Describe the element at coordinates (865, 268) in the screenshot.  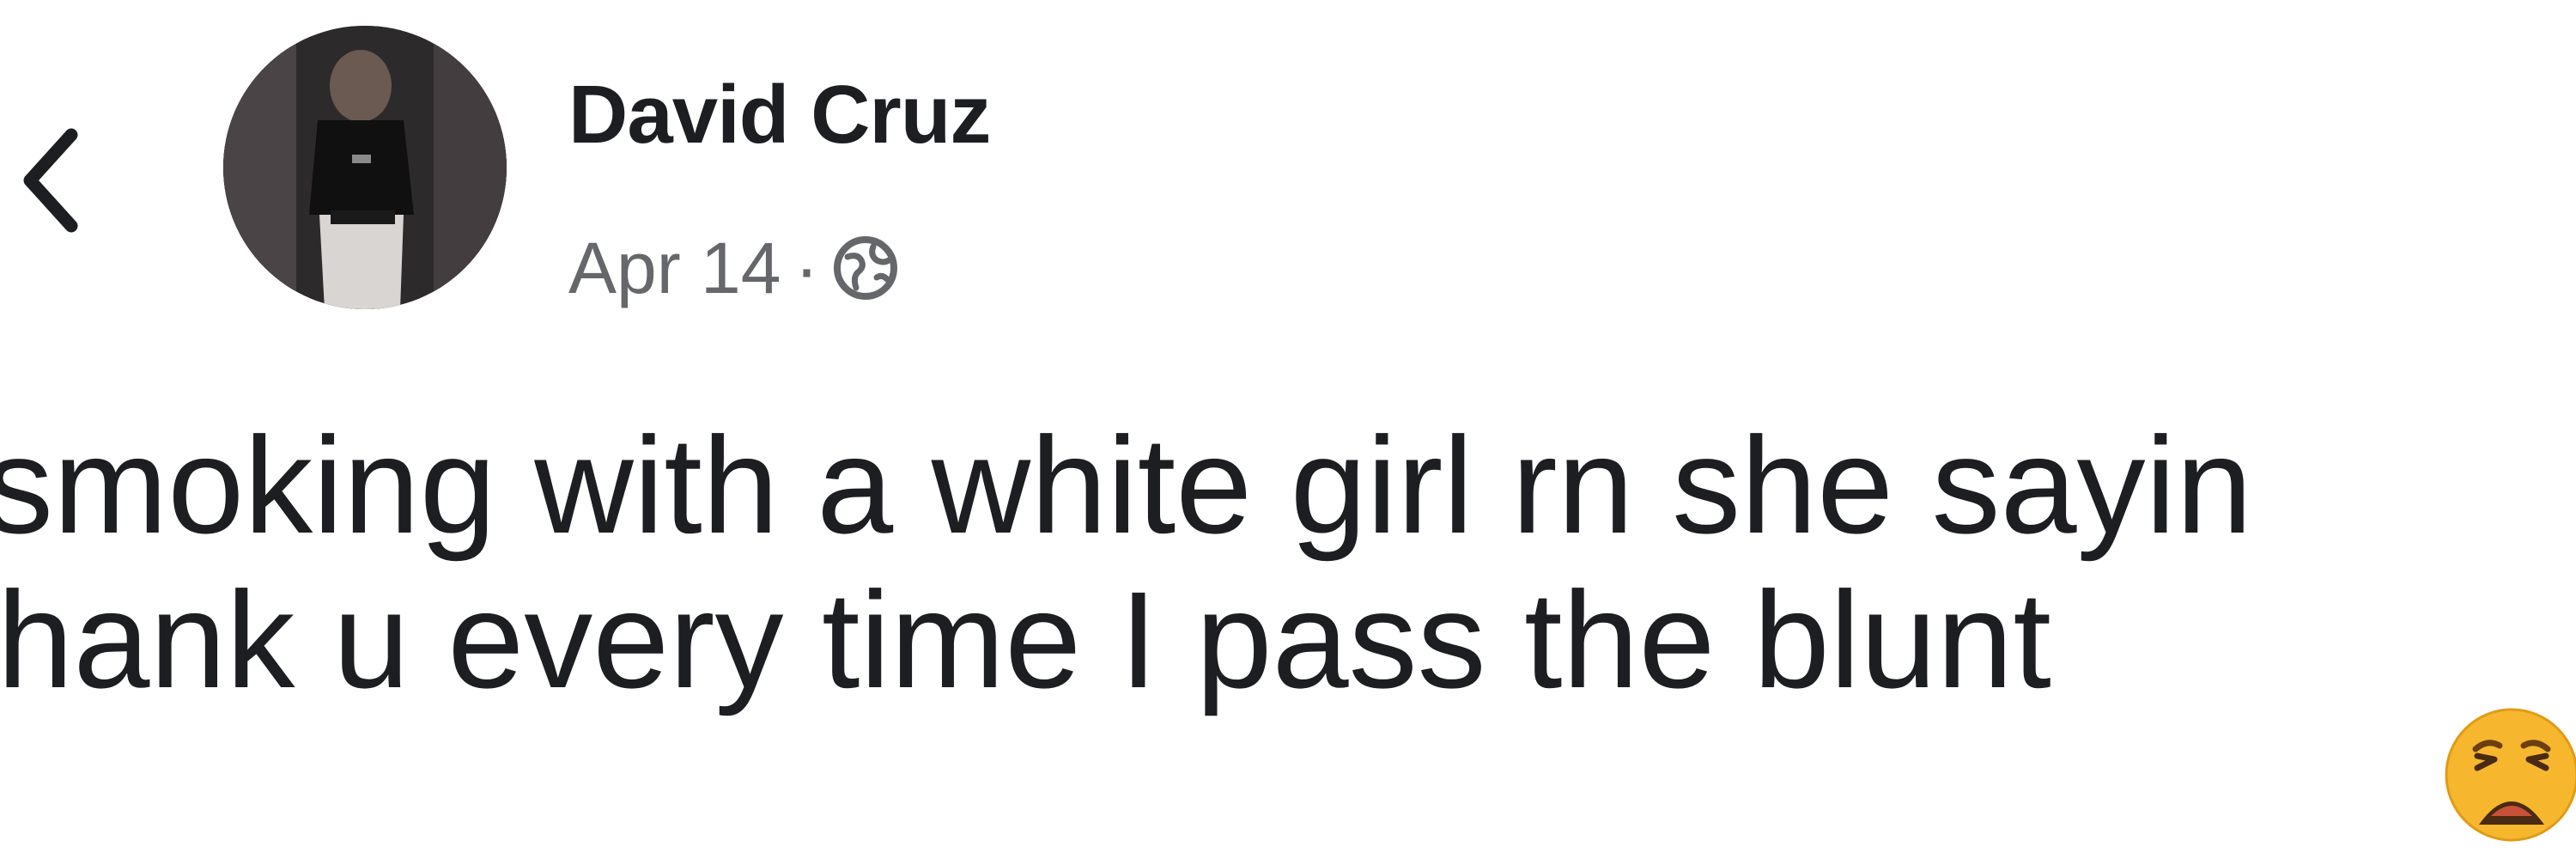
I see `globe-icon` at that location.